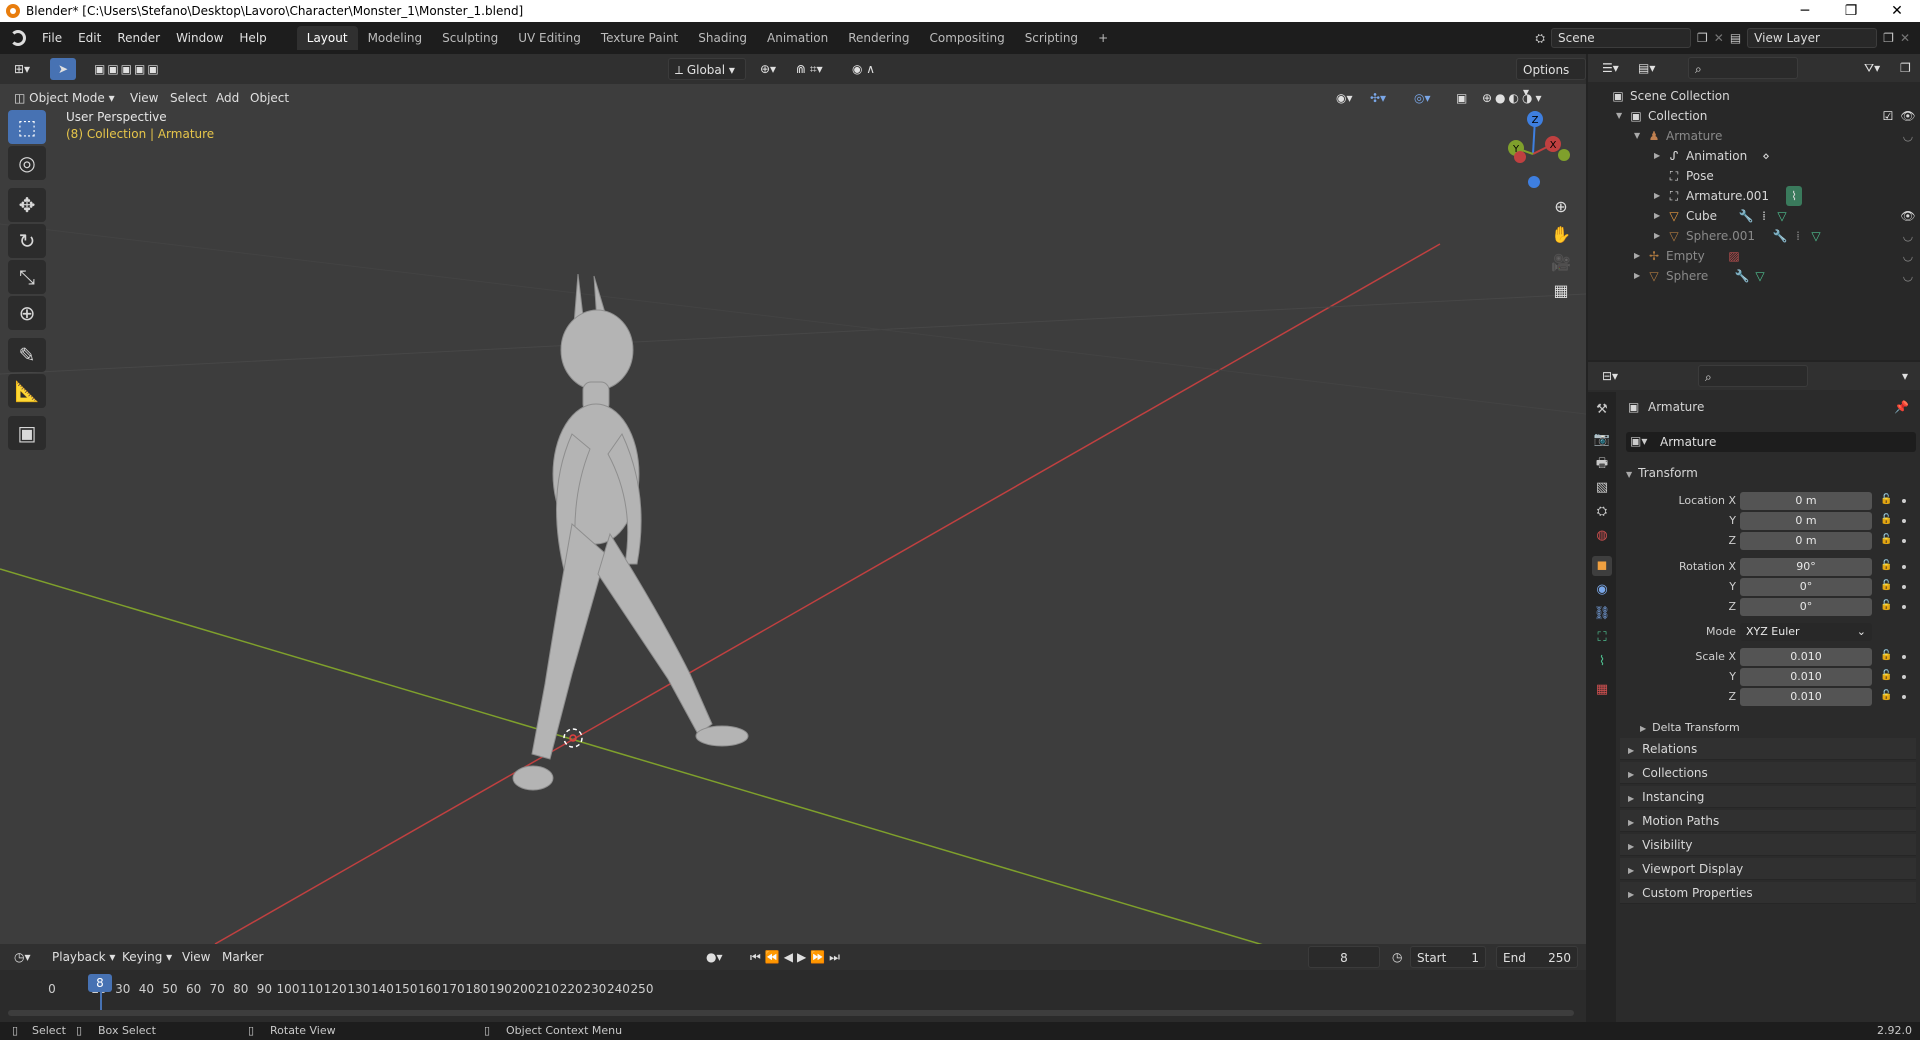  Describe the element at coordinates (1561, 291) in the screenshot. I see `ortho-toggle-icon: ▦` at that location.